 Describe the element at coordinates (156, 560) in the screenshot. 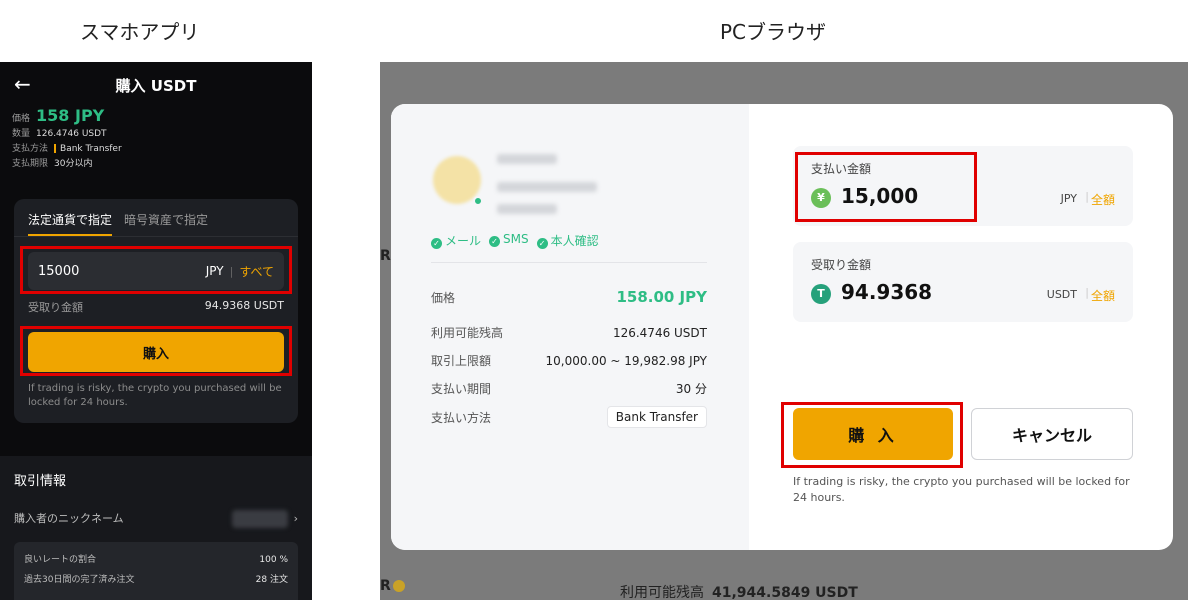

I see `stat-row: 良いレートの割合 100 %` at that location.